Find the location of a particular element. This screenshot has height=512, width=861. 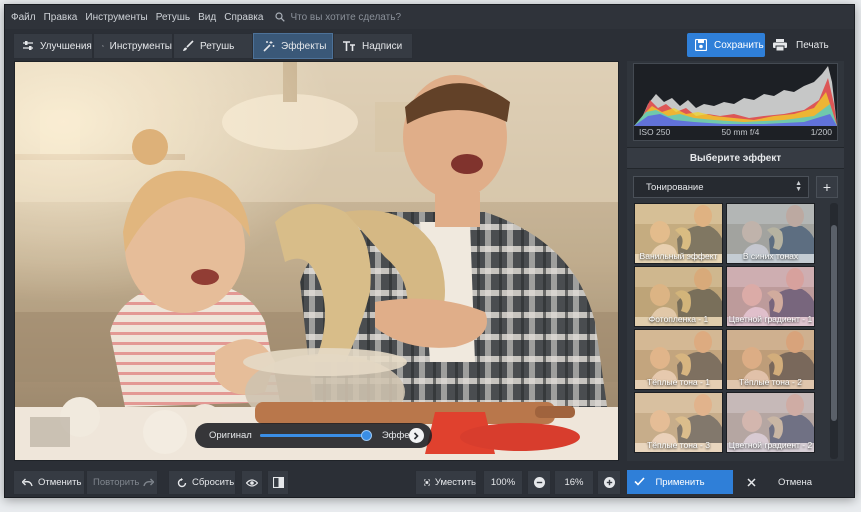

undo-button: Отменить is located at coordinates (49, 482).